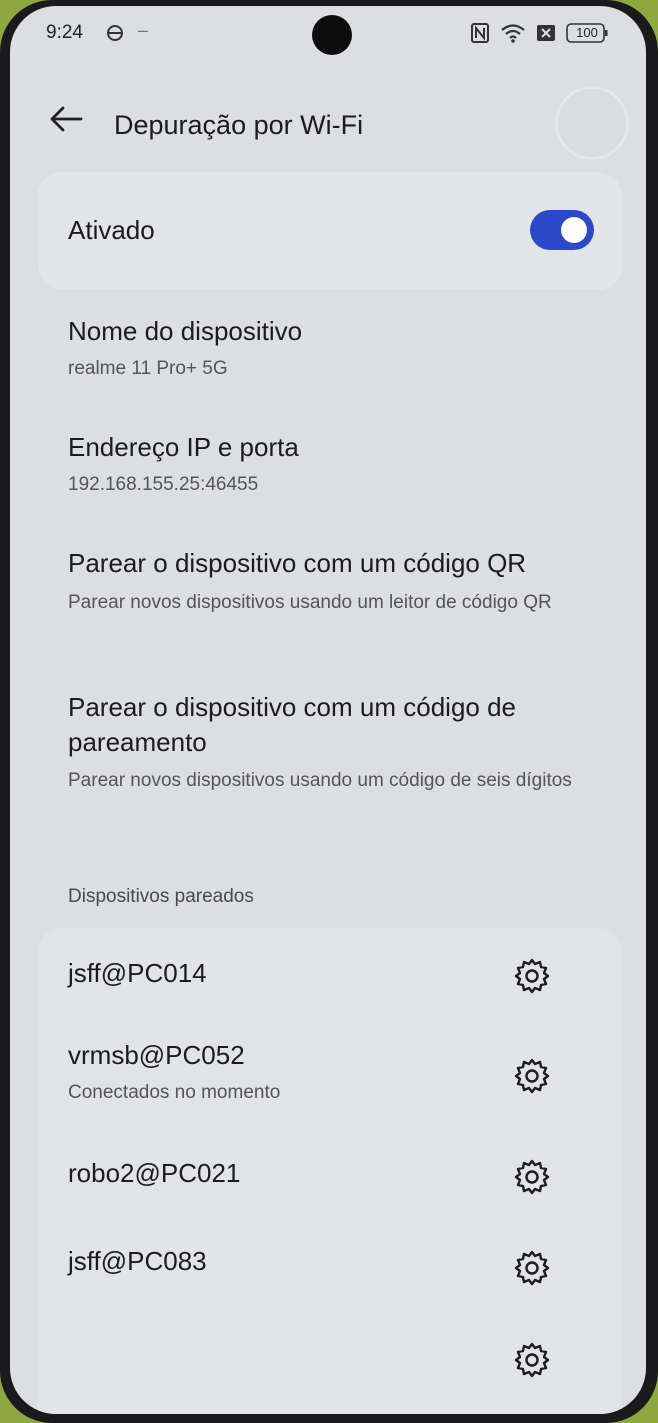  What do you see at coordinates (480, 33) in the screenshot?
I see `nfc-icon` at bounding box center [480, 33].